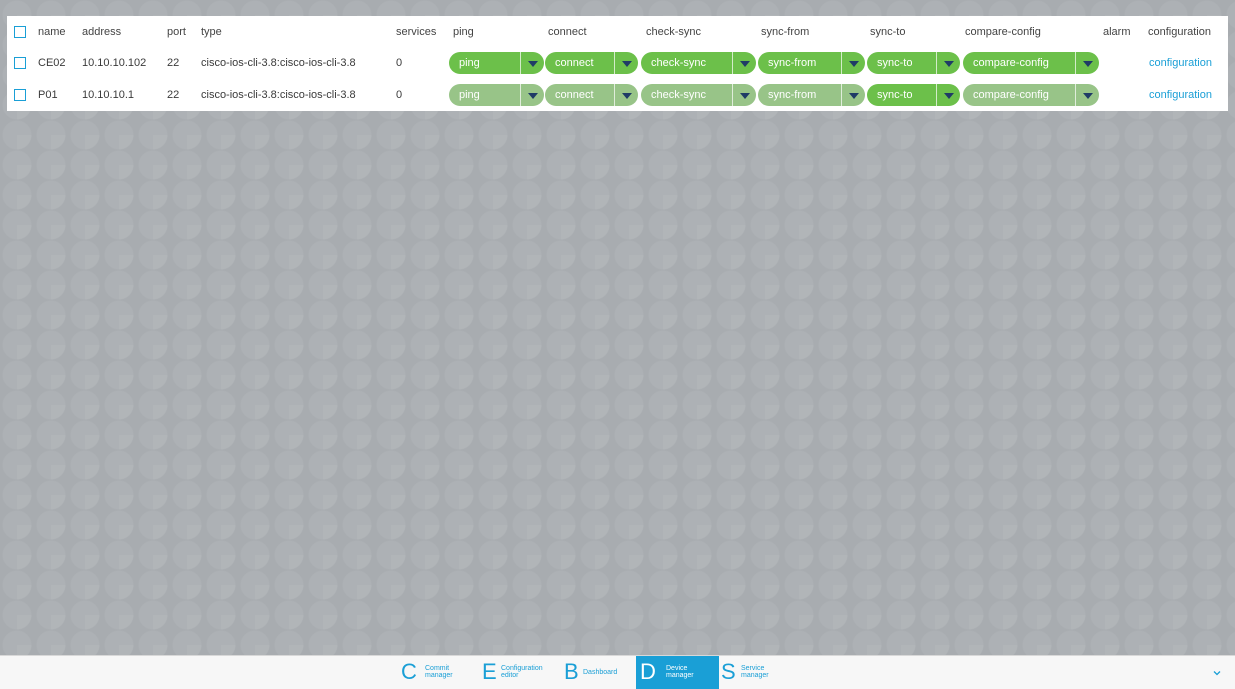  I want to click on header-name: name, so click(52, 32).